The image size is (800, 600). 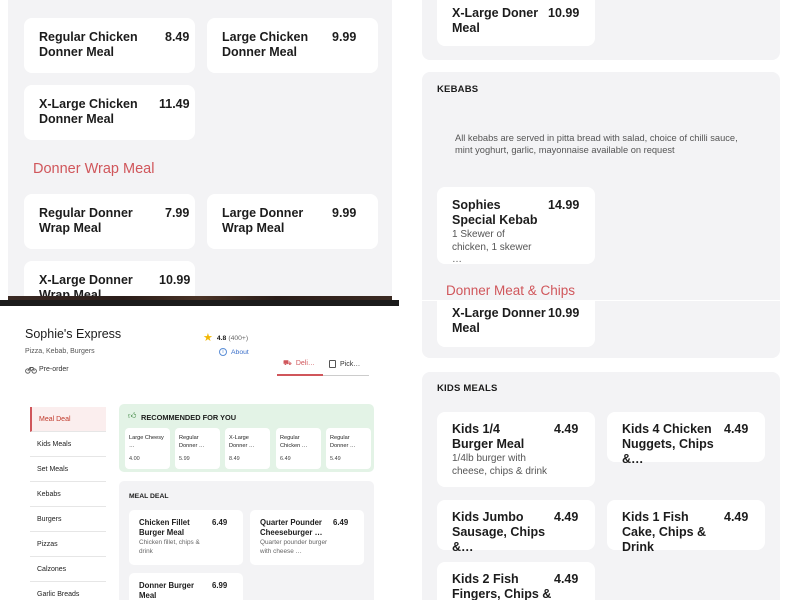 I want to click on item-name: Kids 1 Fish Cake, Chips & Drink, so click(x=664, y=532).